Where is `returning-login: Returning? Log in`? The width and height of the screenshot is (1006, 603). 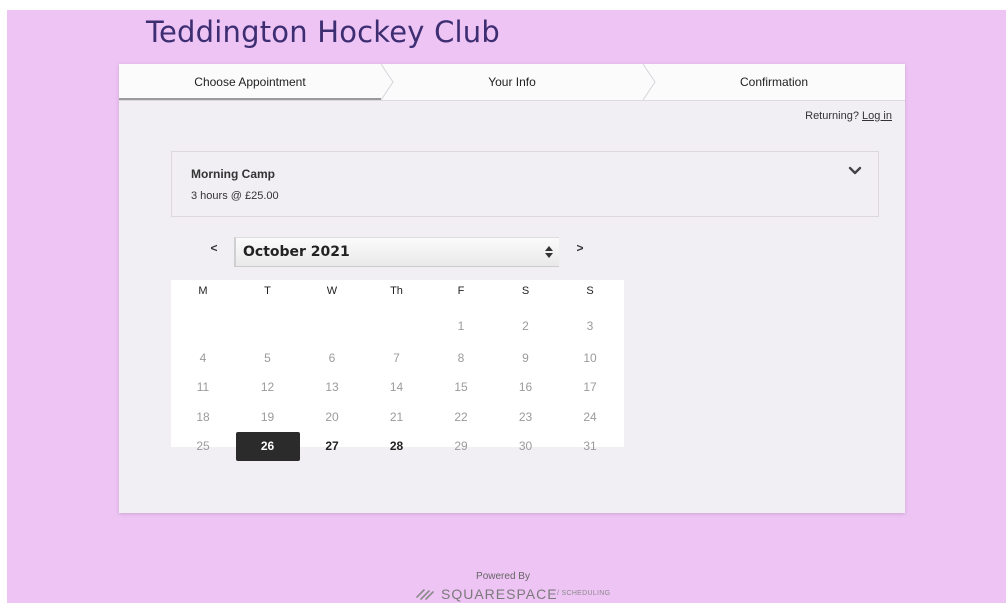 returning-login: Returning? Log in is located at coordinates (848, 116).